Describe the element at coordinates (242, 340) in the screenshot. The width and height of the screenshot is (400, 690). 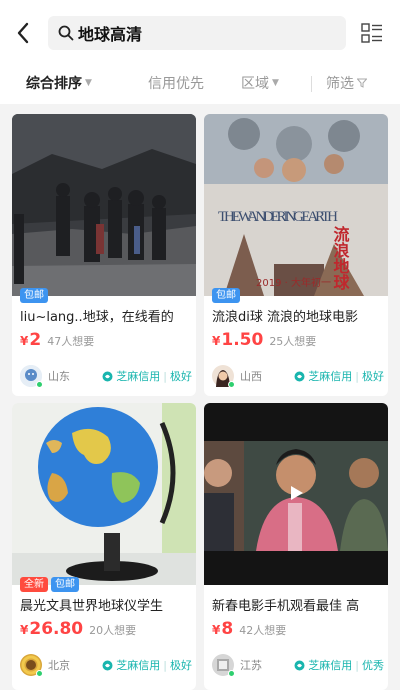
I see `product-price: 1.50` at that location.